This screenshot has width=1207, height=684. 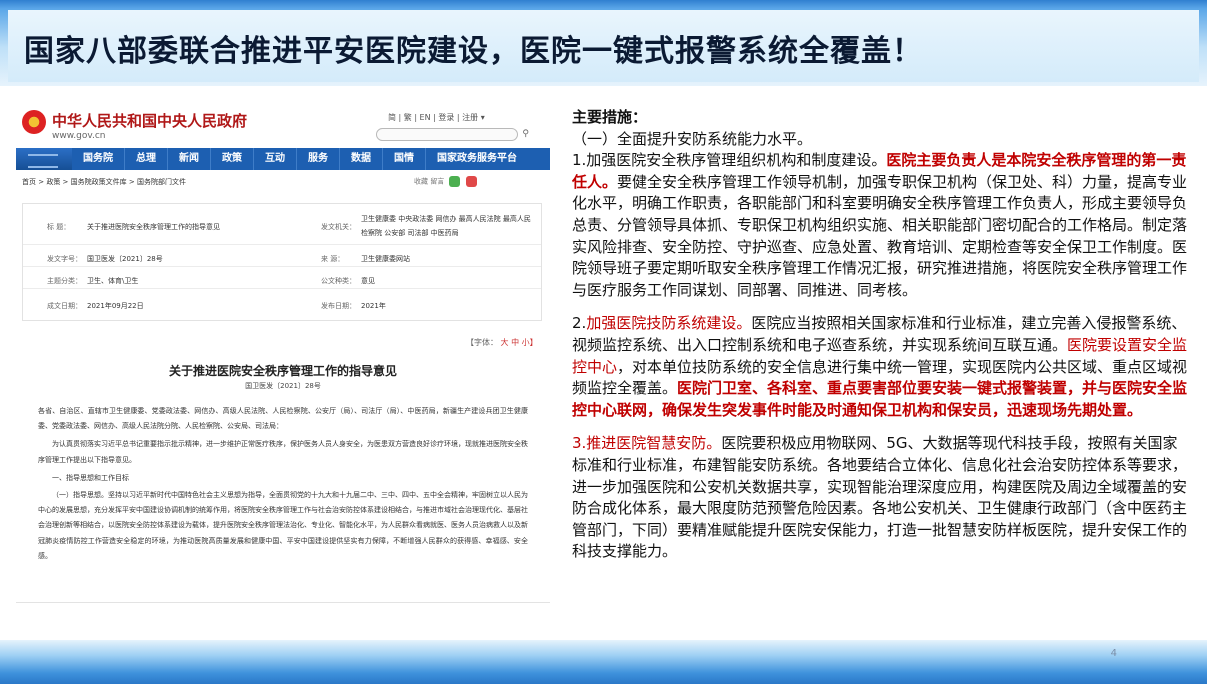 I want to click on page-number: 4, so click(x=1113, y=653).